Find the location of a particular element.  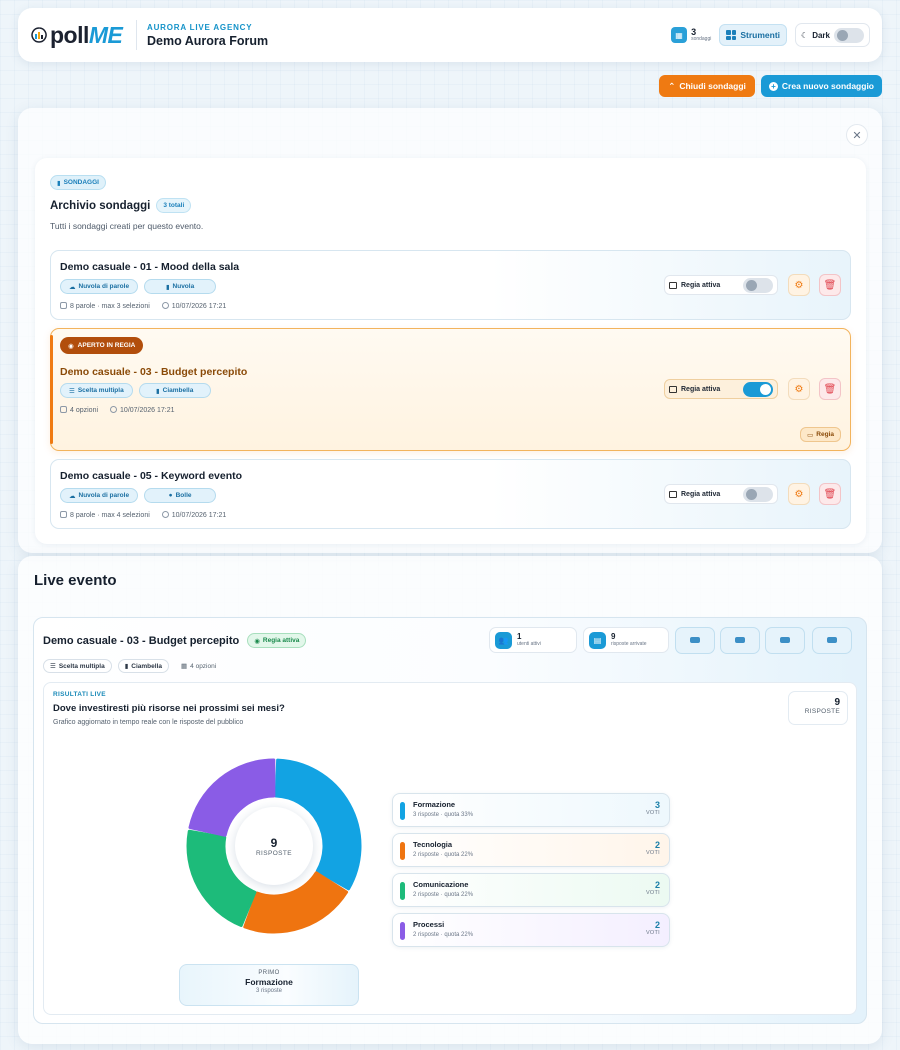

poll-meta: 4 opzioni 10/07/2026 17:21 is located at coordinates (117, 410).